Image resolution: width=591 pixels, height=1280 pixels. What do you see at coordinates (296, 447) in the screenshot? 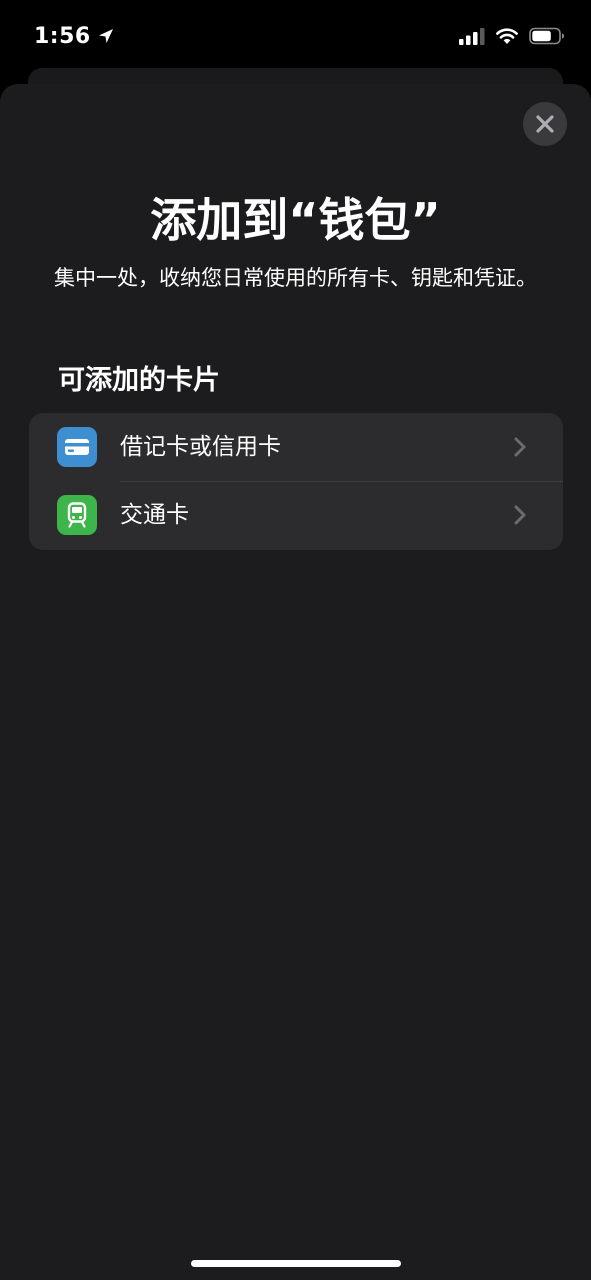
I see `list-item-debit-credit-card: 借记卡或信用卡` at bounding box center [296, 447].